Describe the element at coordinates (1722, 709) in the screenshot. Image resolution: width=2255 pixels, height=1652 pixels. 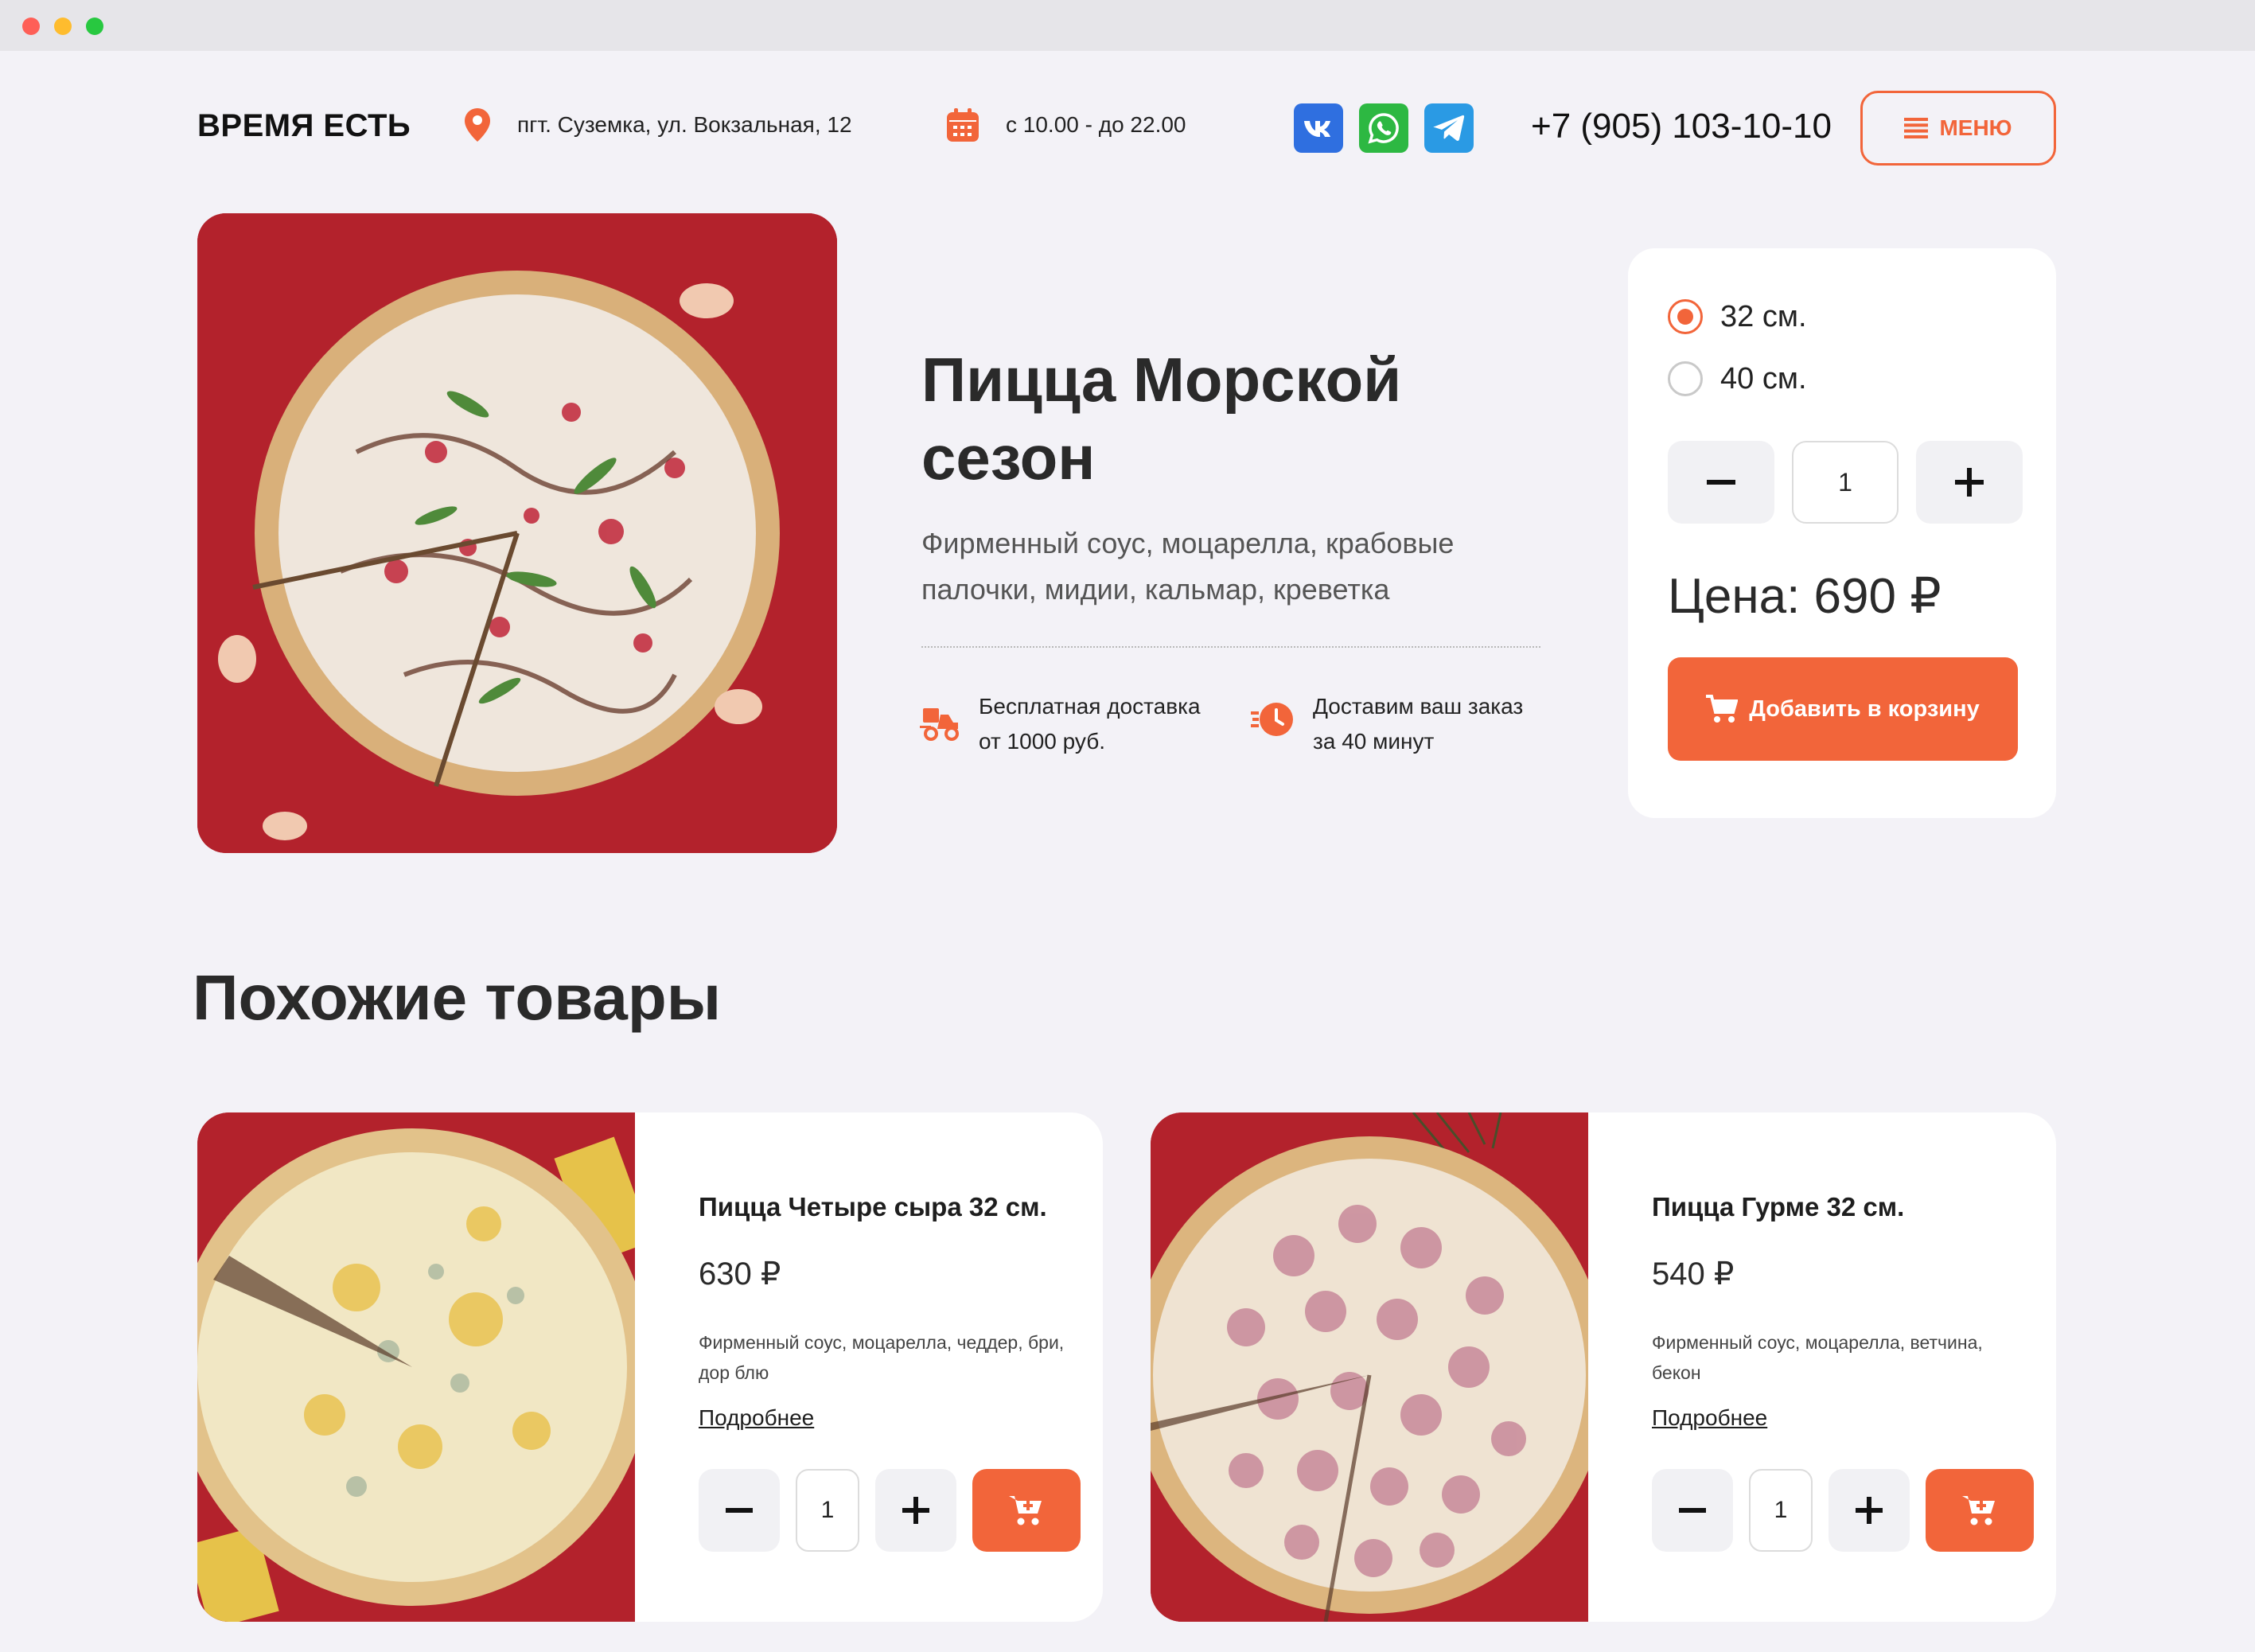
I see `cart-icon` at that location.